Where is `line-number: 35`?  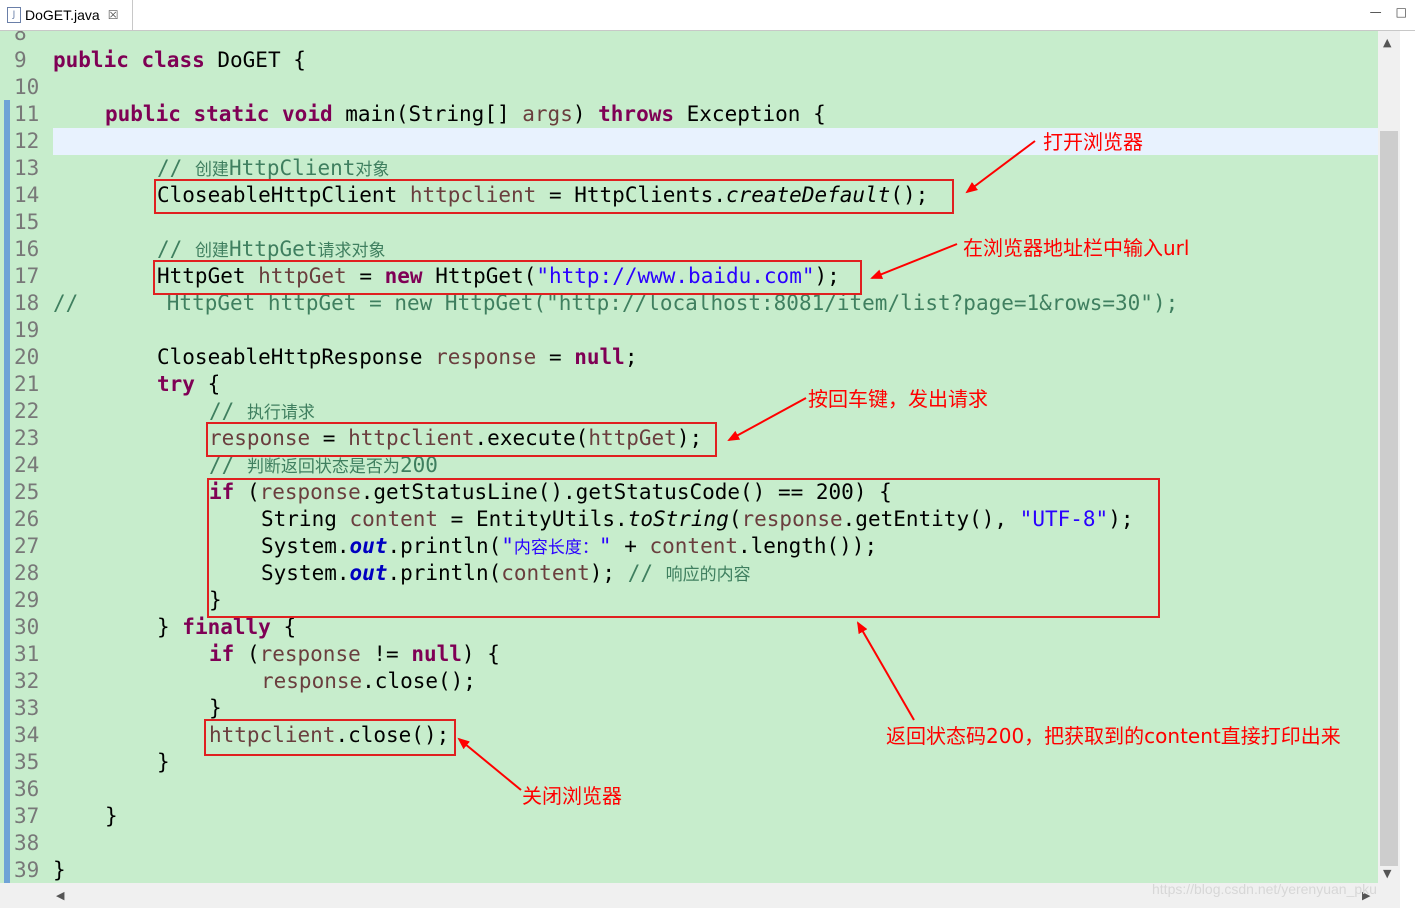 line-number: 35 is located at coordinates (27, 762).